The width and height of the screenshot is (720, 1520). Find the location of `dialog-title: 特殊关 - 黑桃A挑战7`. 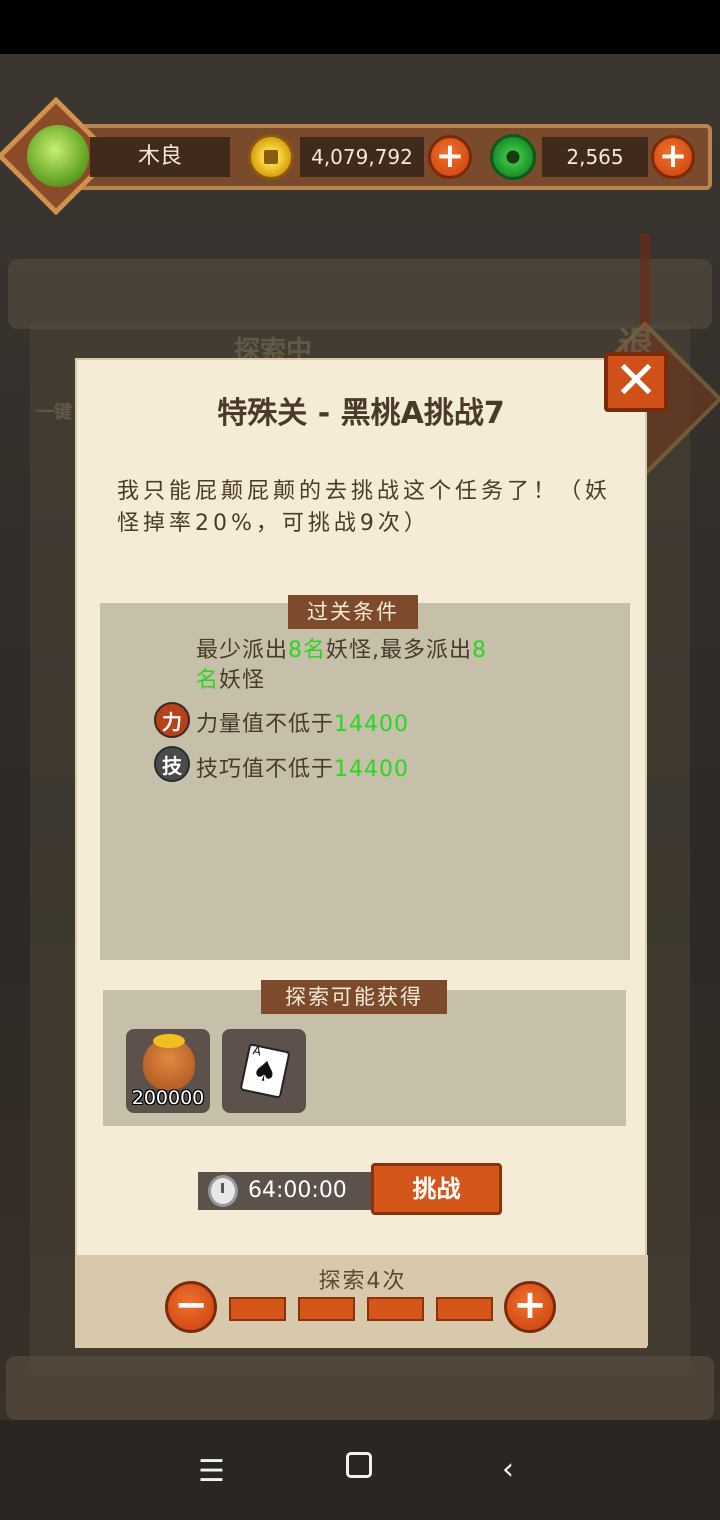

dialog-title: 特殊关 - 黑桃A挑战7 is located at coordinates (361, 413).